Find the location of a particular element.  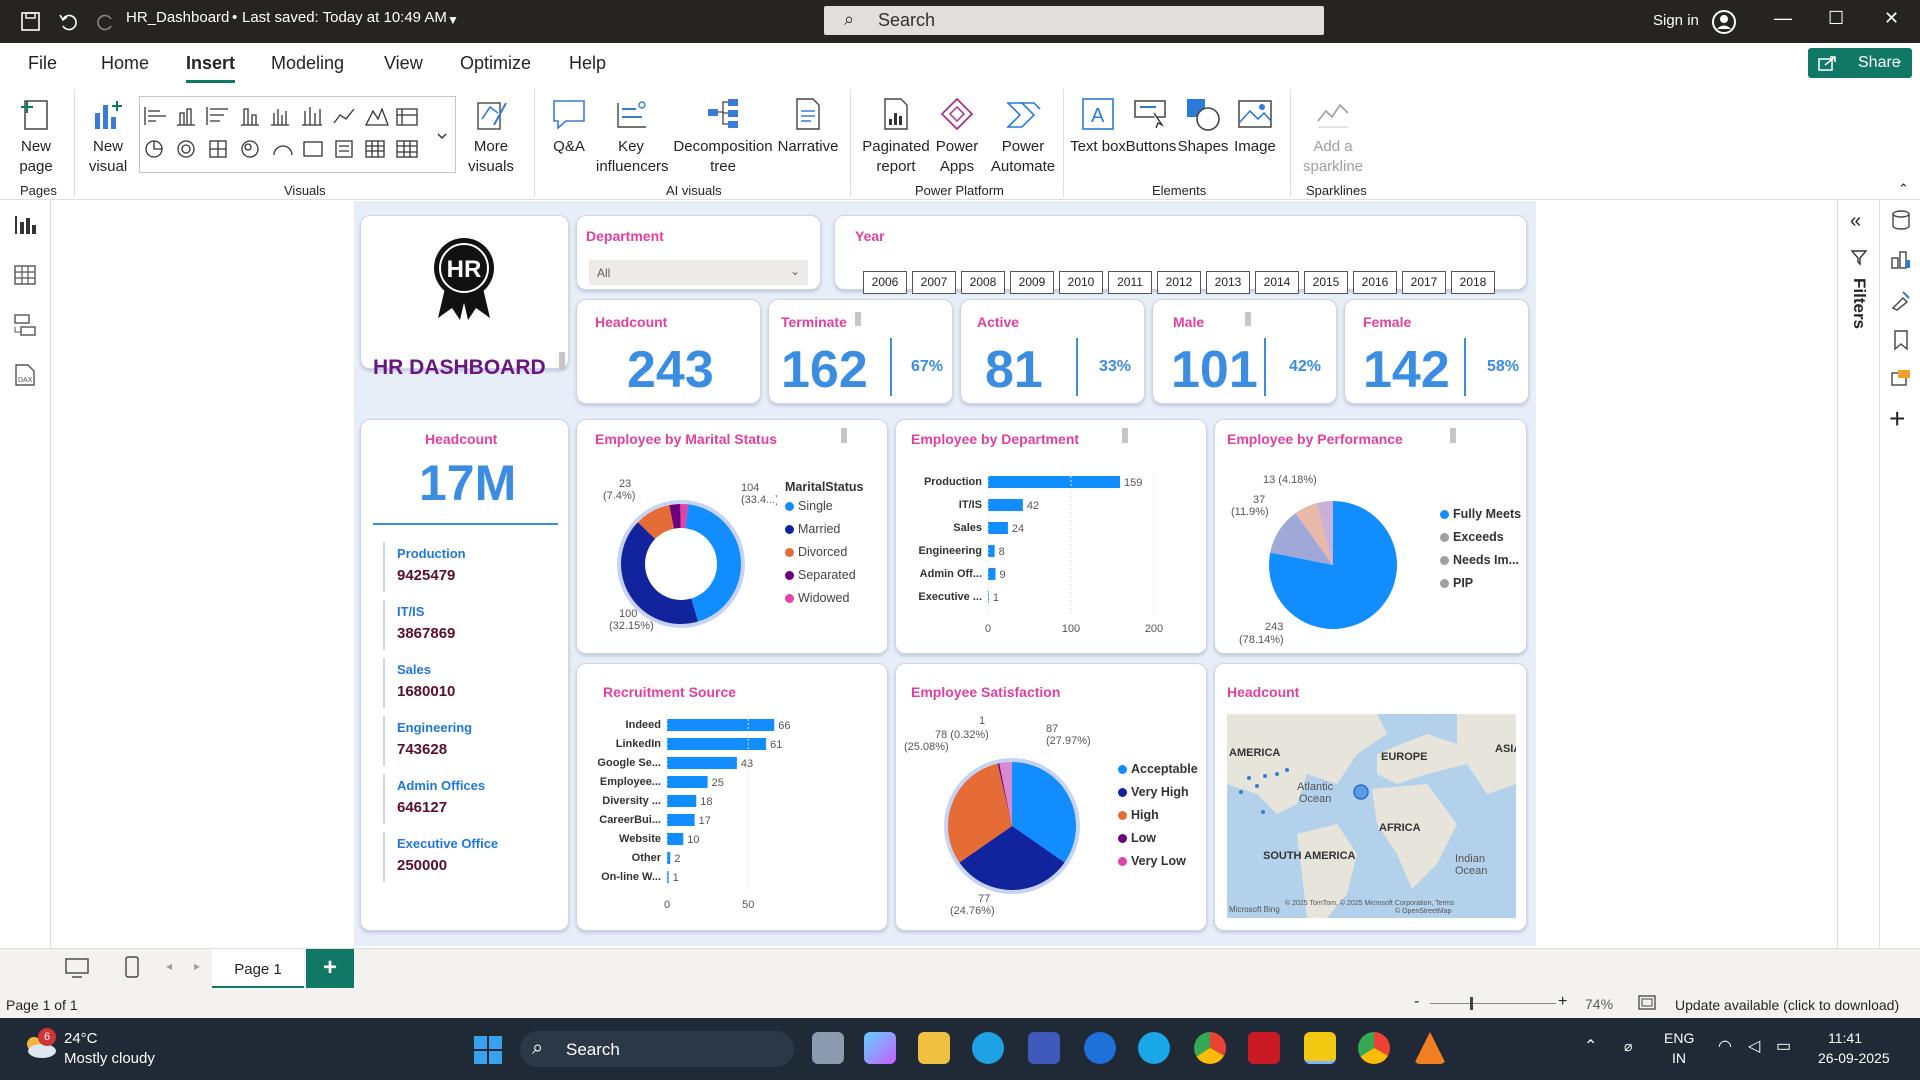

year-2015-button: 2015 is located at coordinates (1326, 282).